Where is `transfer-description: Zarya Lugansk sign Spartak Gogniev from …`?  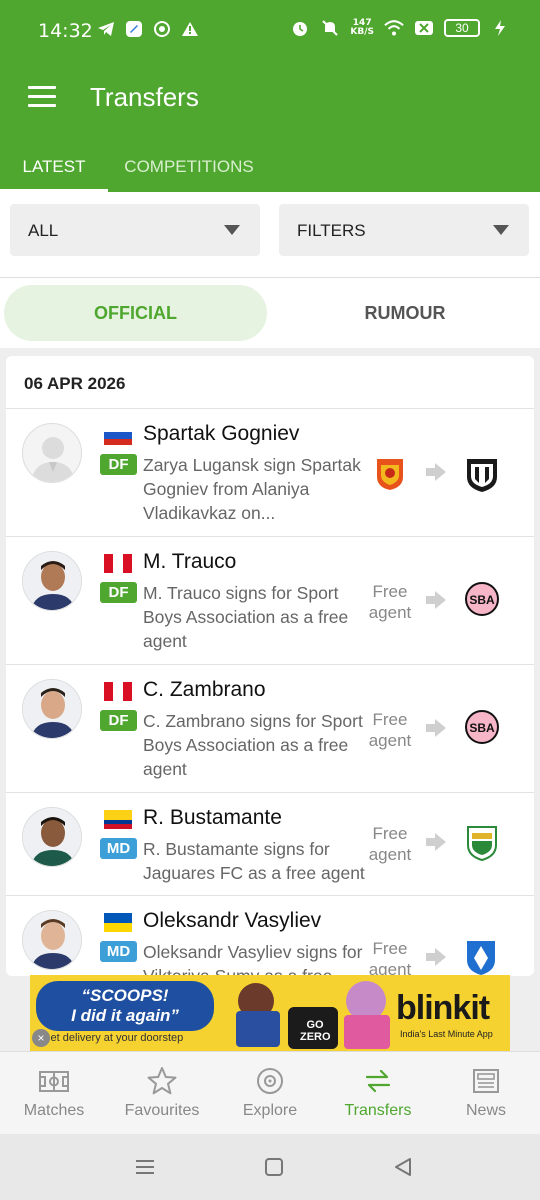 transfer-description: Zarya Lugansk sign Spartak Gogniev from … is located at coordinates (252, 489).